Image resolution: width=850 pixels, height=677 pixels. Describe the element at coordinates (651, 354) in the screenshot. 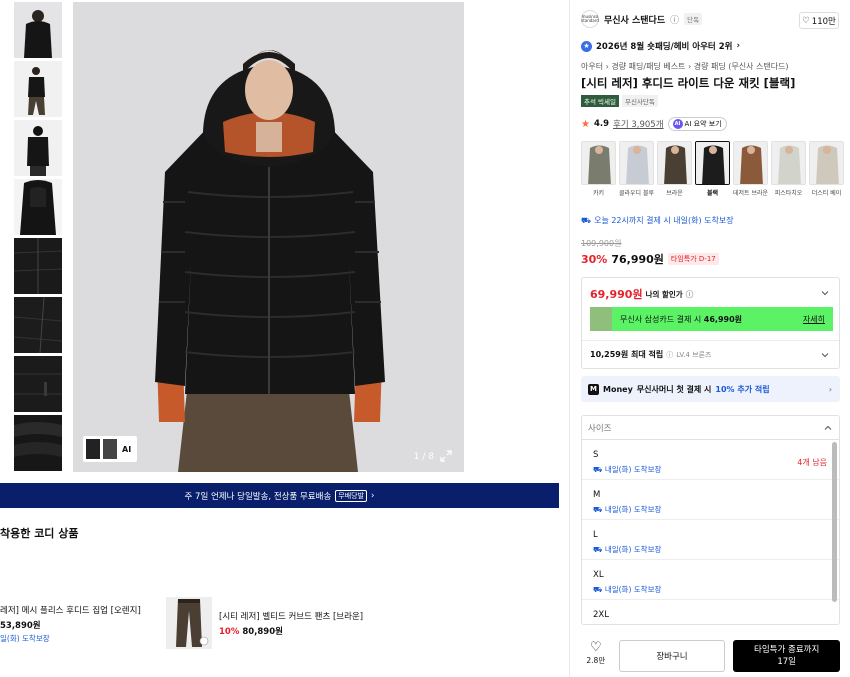

I see `points-row: 10,259원 최대 적립 ⓘ LV.4 브론즈` at that location.